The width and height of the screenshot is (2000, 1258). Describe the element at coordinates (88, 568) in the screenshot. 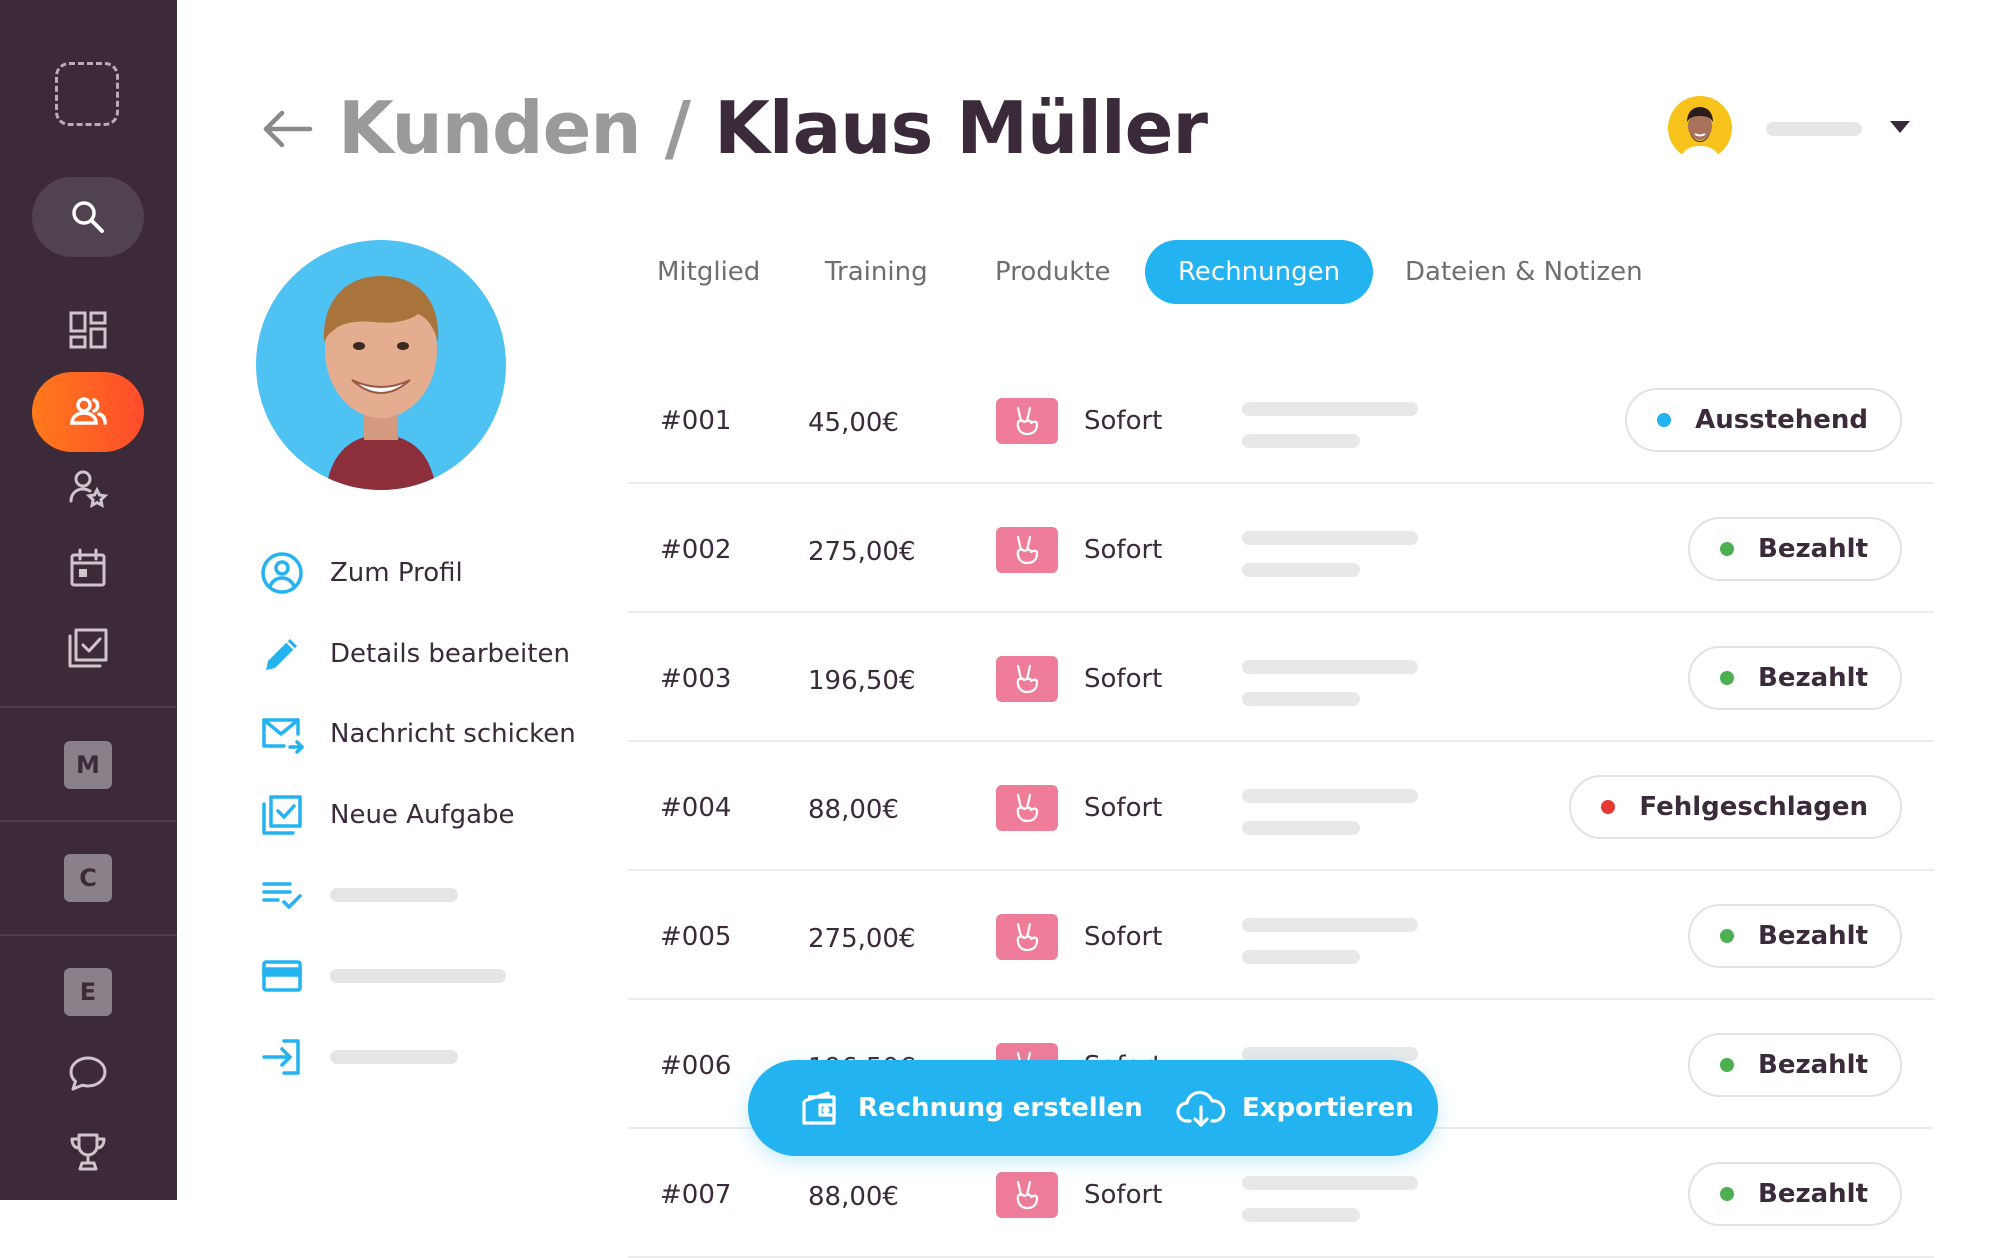

I see `nav-calendar` at that location.